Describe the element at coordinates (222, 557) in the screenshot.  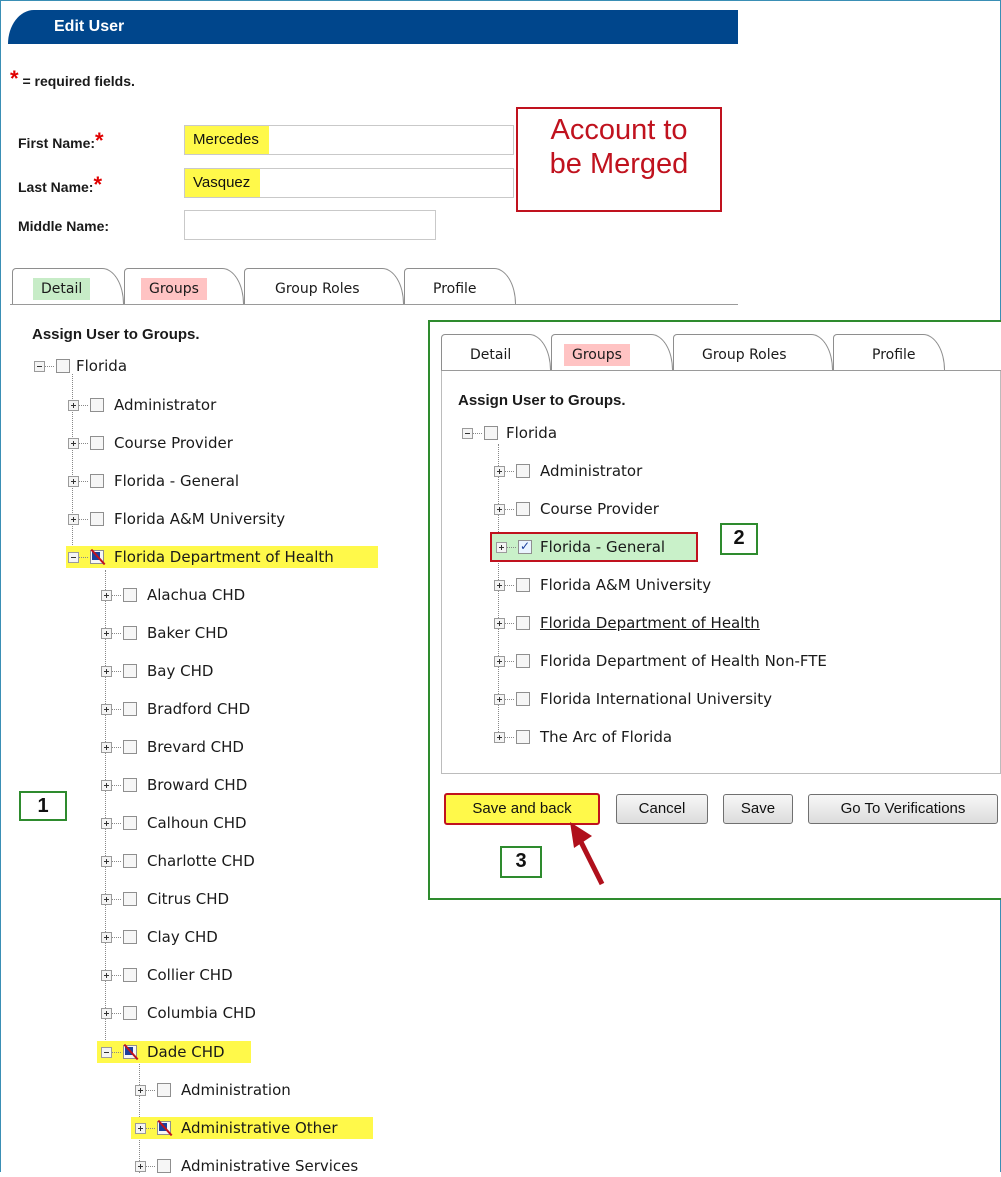
I see `tree-item-highlighted: Florida Department of Health` at that location.